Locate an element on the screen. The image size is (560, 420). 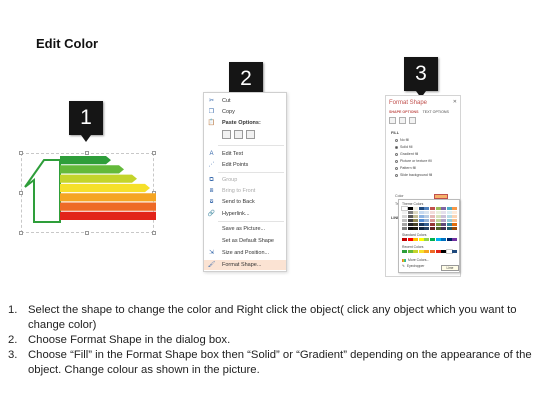
size-properties-icon is located at coordinates (412, 120).